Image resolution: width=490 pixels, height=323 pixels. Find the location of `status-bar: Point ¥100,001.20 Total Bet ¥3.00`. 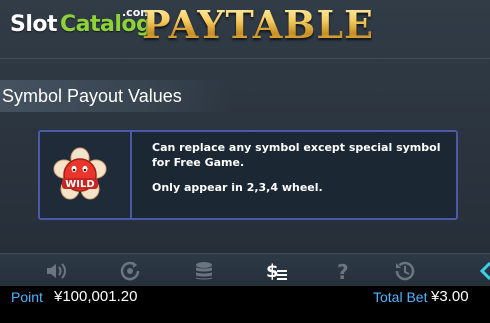

status-bar: Point ¥100,001.20 Total Bet ¥3.00 is located at coordinates (245, 304).